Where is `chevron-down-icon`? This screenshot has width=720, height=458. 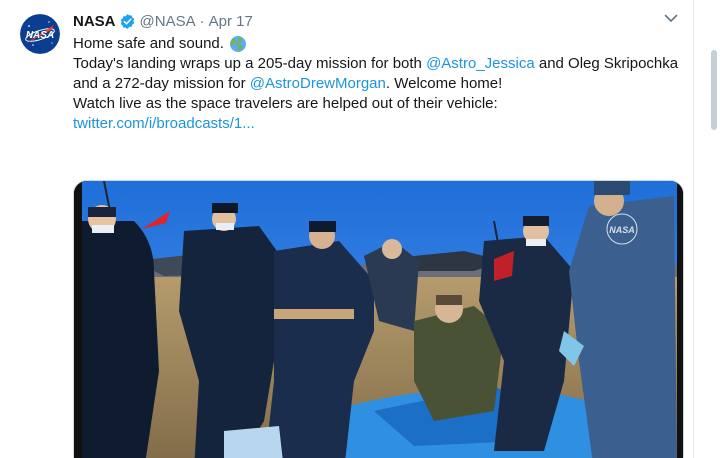 chevron-down-icon is located at coordinates (671, 18).